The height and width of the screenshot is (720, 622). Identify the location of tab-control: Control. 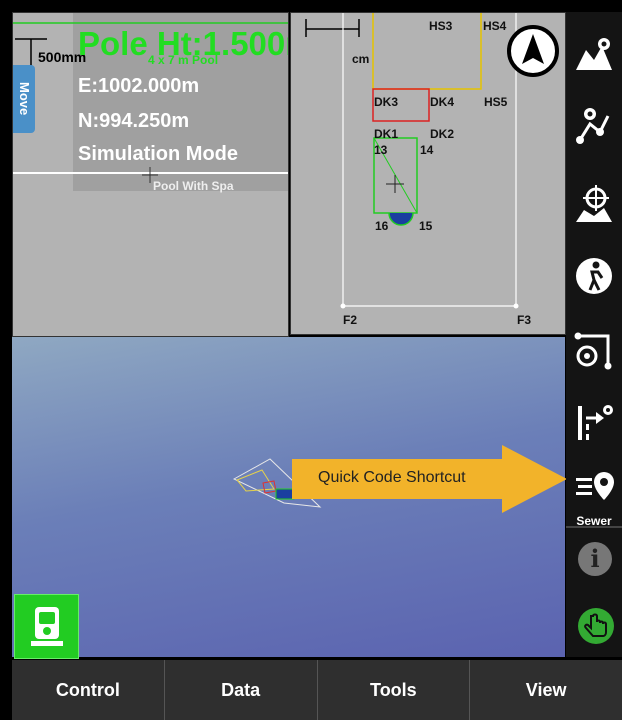
(88, 690).